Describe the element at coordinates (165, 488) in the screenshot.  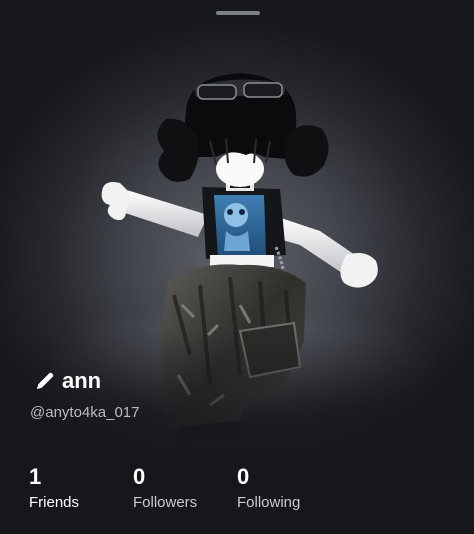
I see `followers-stat: 0 Followers` at that location.